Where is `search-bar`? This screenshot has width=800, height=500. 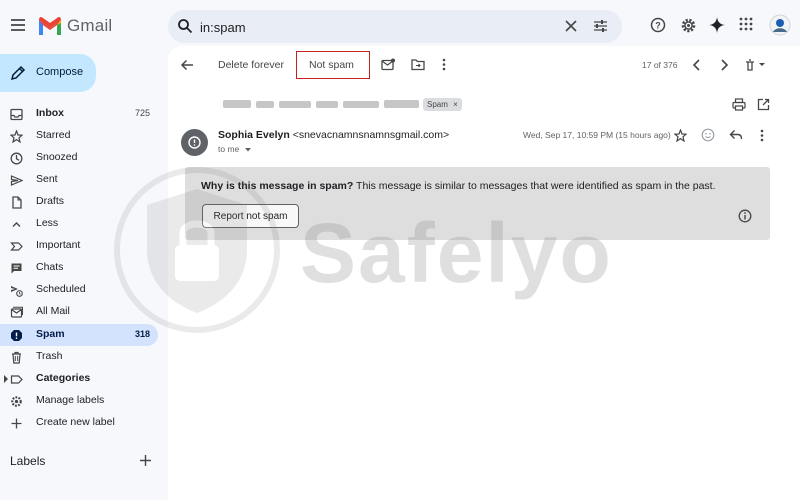
search-bar is located at coordinates (395, 26).